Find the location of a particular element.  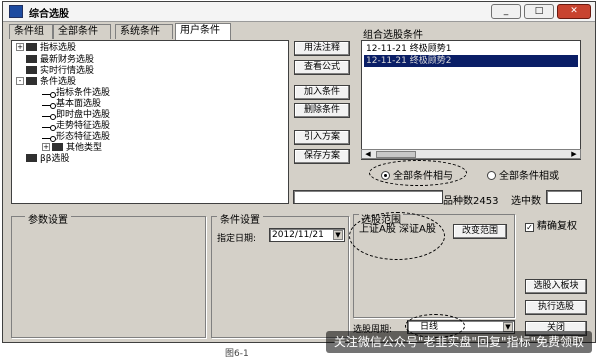

tab-user-conditions: 用户条件 is located at coordinates (203, 31).